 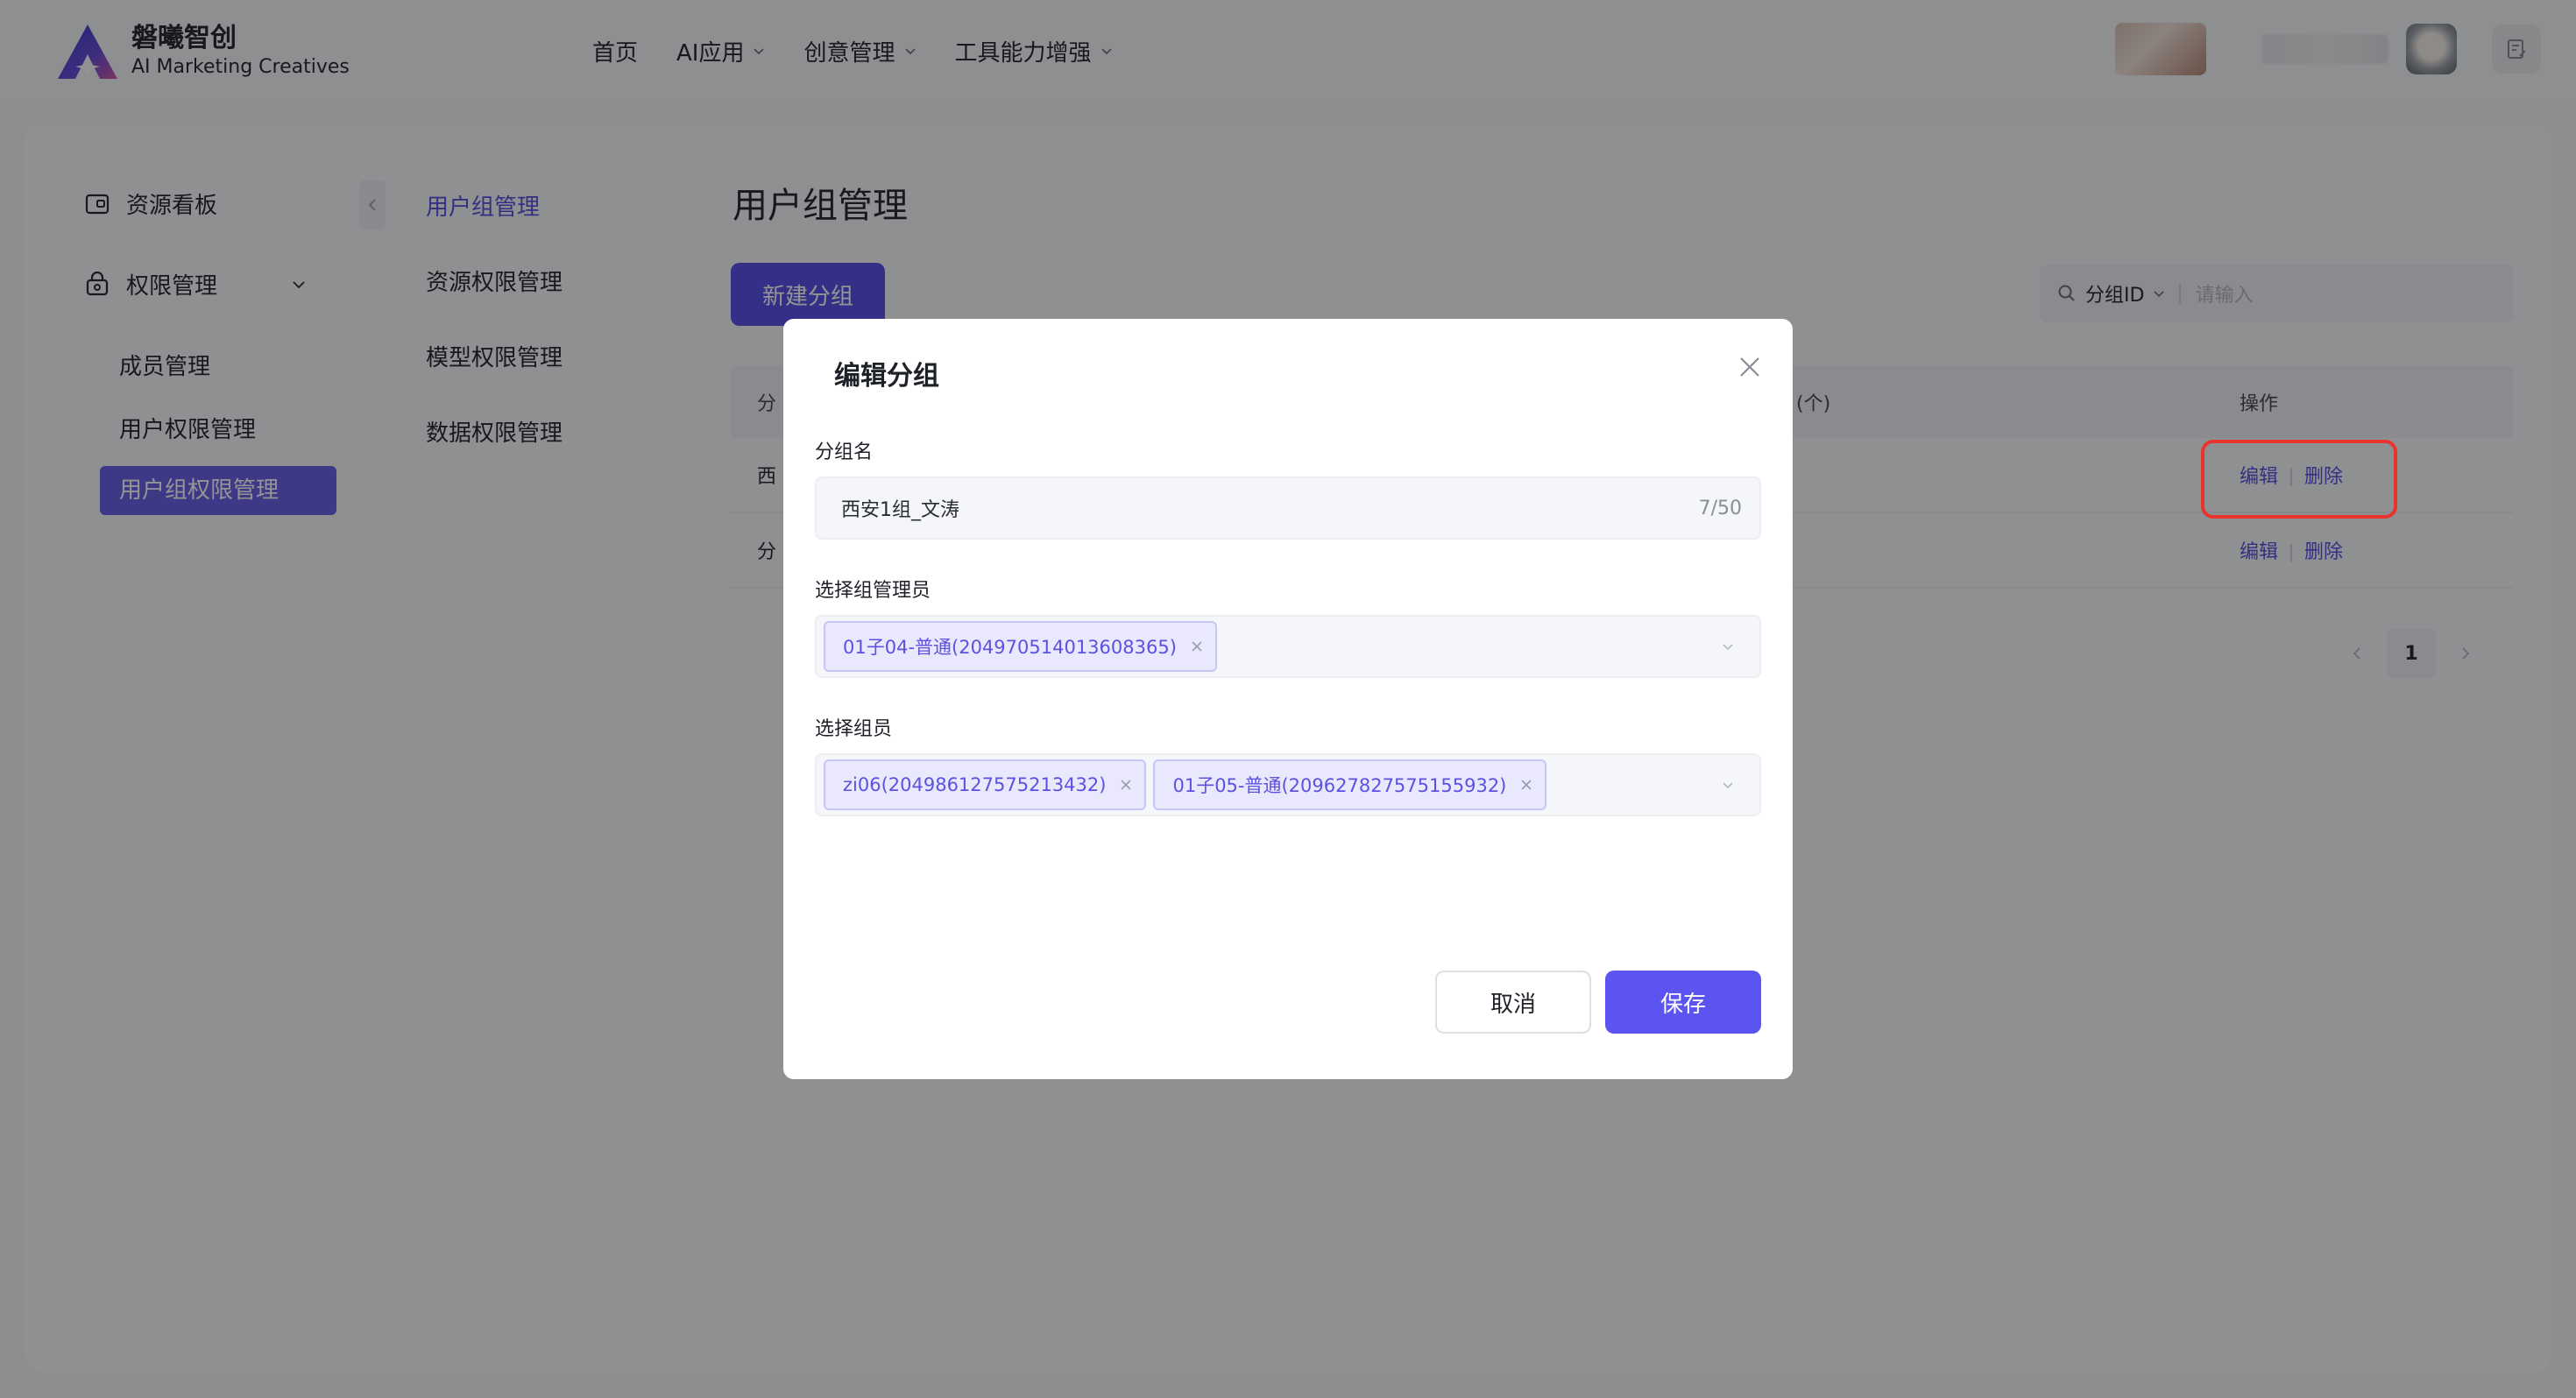 What do you see at coordinates (900, 510) in the screenshot?
I see `group-name-value: 西安1组_文涛` at bounding box center [900, 510].